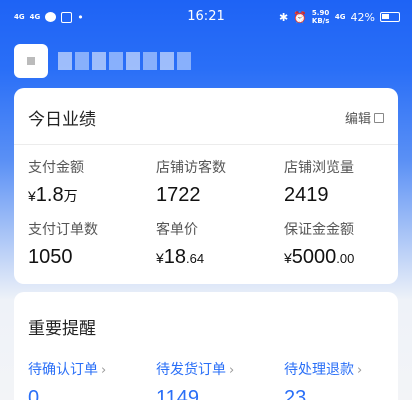 The width and height of the screenshot is (412, 400). Describe the element at coordinates (62, 120) in the screenshot. I see `performance-title: 今日业绩` at that location.